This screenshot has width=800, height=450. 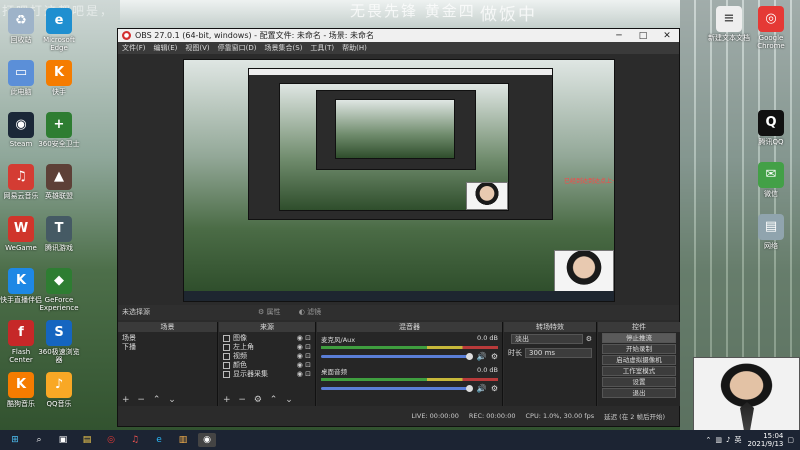 What do you see at coordinates (728, 440) in the screenshot?
I see `volume-icon: ♪` at bounding box center [728, 440].